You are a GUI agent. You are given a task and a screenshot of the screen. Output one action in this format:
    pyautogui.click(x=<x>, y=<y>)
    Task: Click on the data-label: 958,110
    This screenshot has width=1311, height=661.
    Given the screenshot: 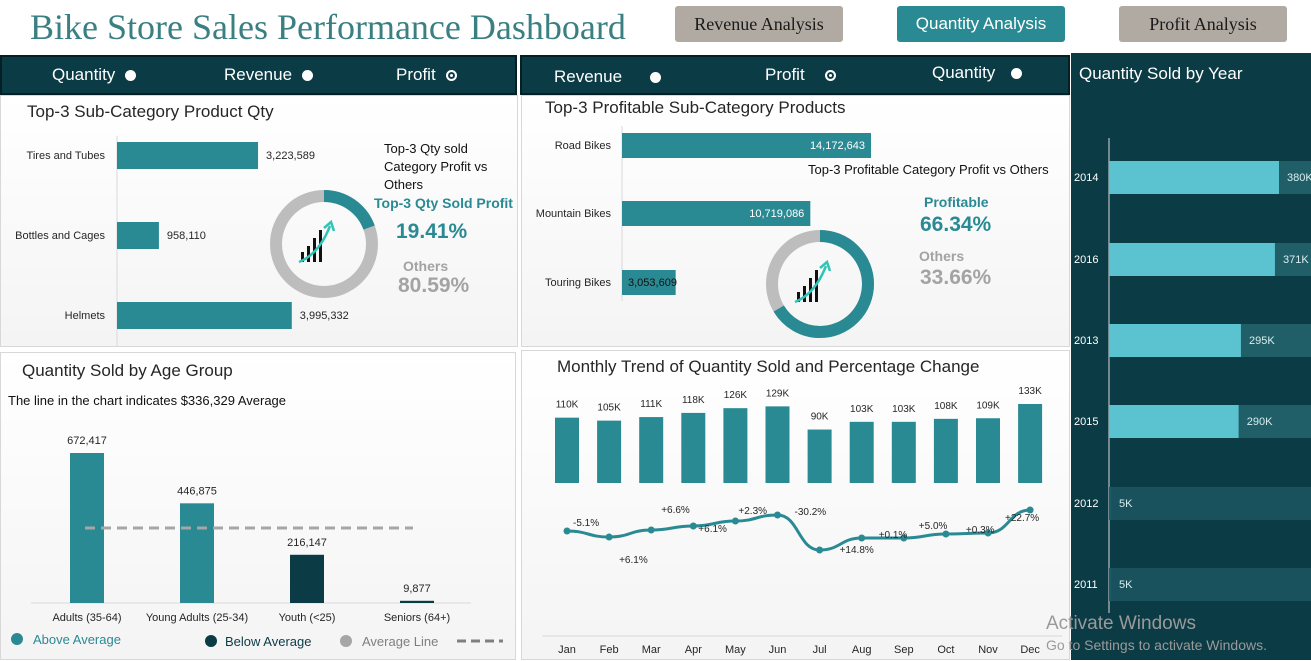 What is the action you would take?
    pyautogui.click(x=186, y=236)
    